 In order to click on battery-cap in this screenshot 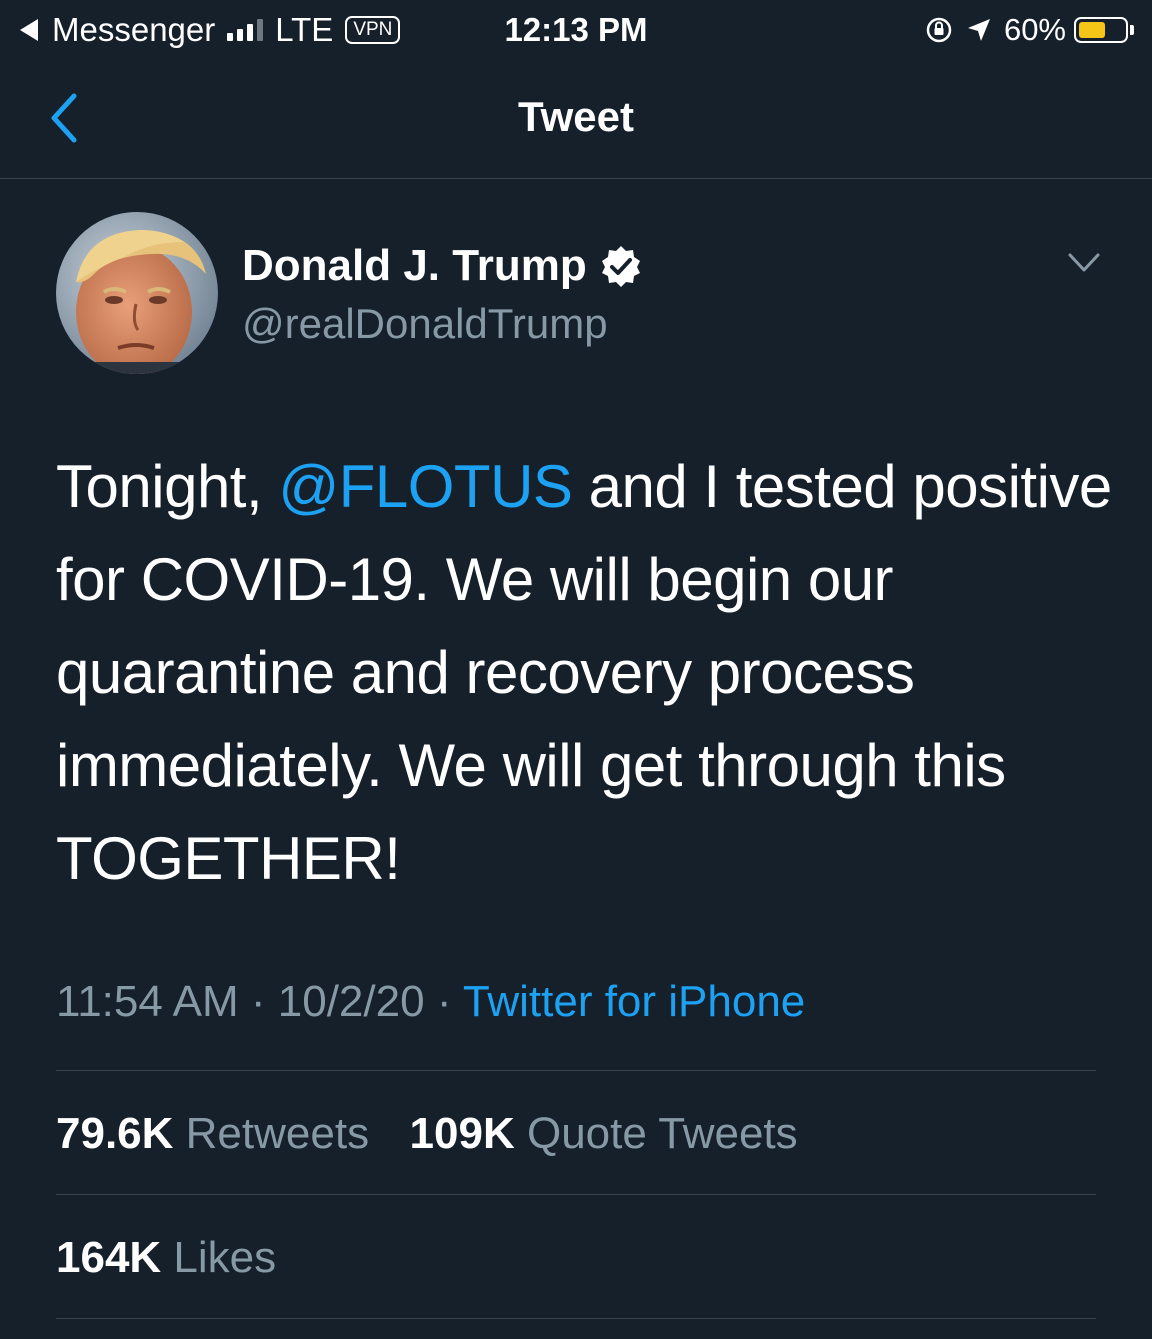, I will do `click(1132, 30)`.